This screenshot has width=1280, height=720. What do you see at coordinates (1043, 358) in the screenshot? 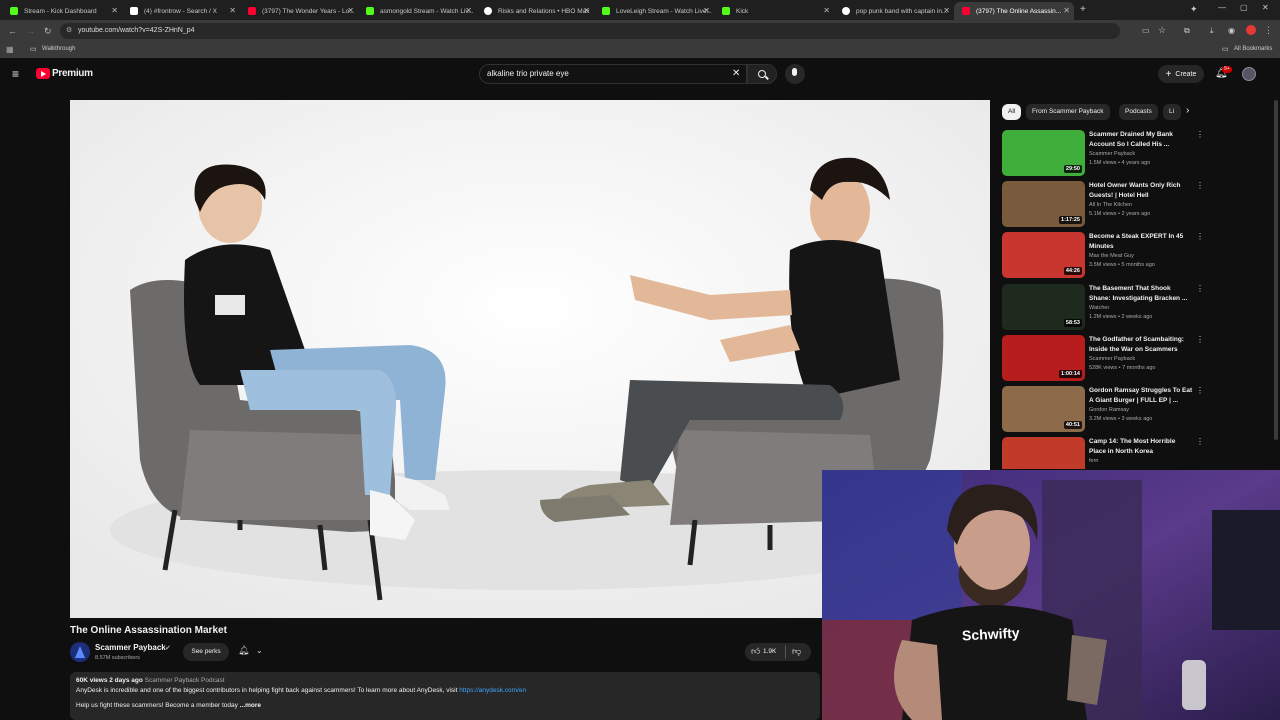
I see `video-thumbnail: 1:00:14` at bounding box center [1043, 358].